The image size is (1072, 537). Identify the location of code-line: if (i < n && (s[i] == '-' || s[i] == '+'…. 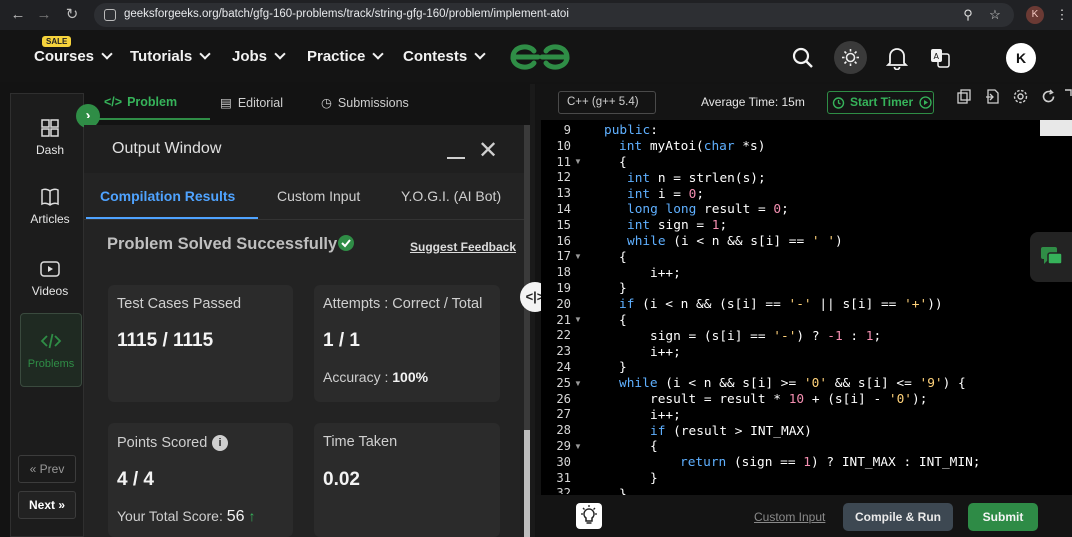
(781, 304).